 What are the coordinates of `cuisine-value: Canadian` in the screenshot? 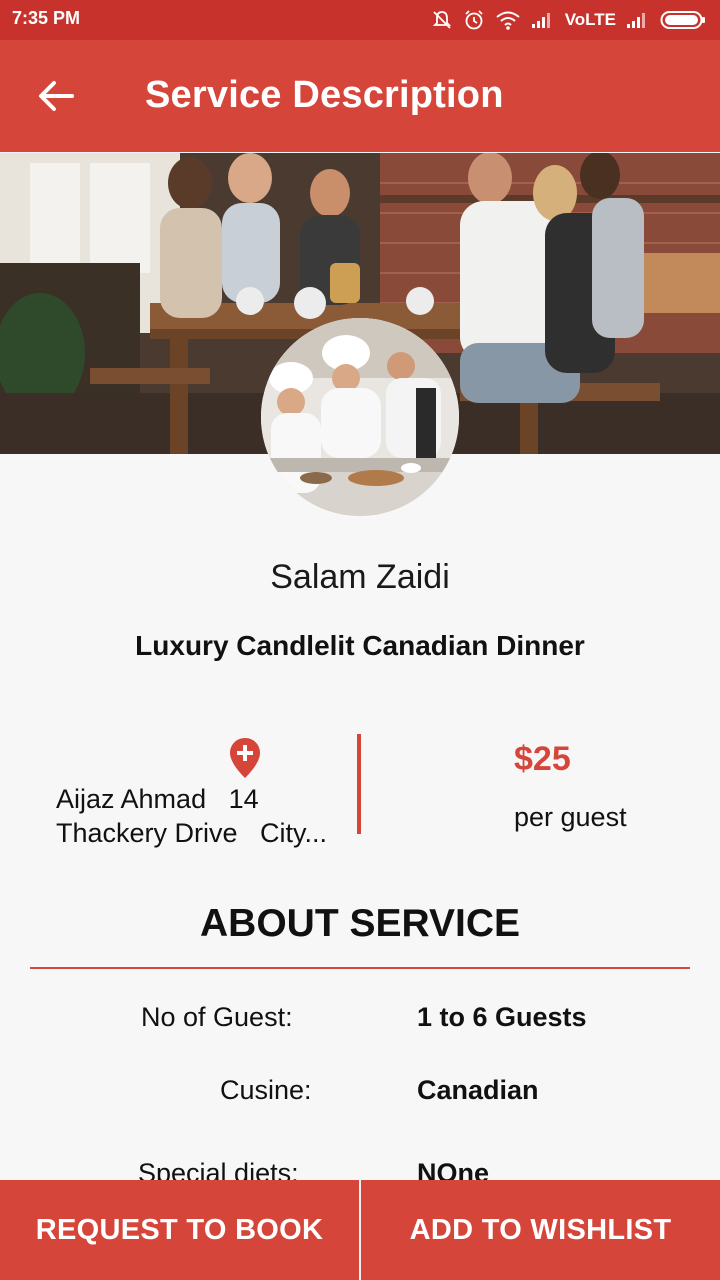 It's located at (478, 1090).